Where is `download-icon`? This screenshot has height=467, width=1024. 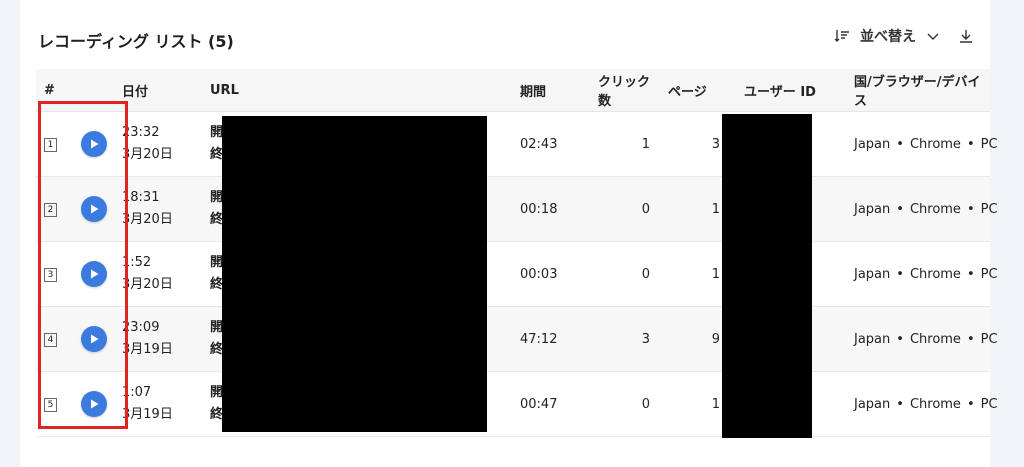 download-icon is located at coordinates (966, 36).